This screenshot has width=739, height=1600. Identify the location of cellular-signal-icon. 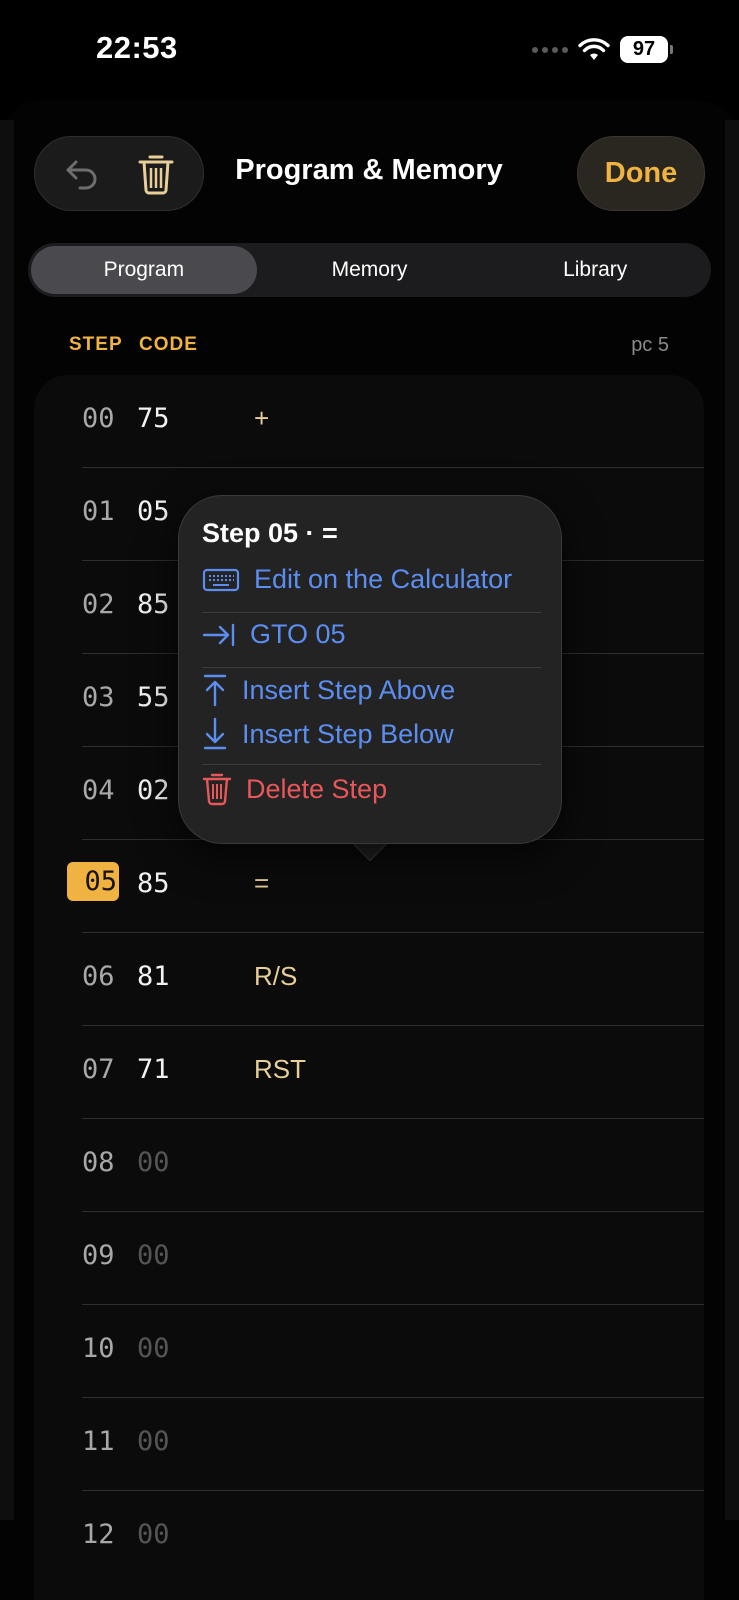
(550, 49).